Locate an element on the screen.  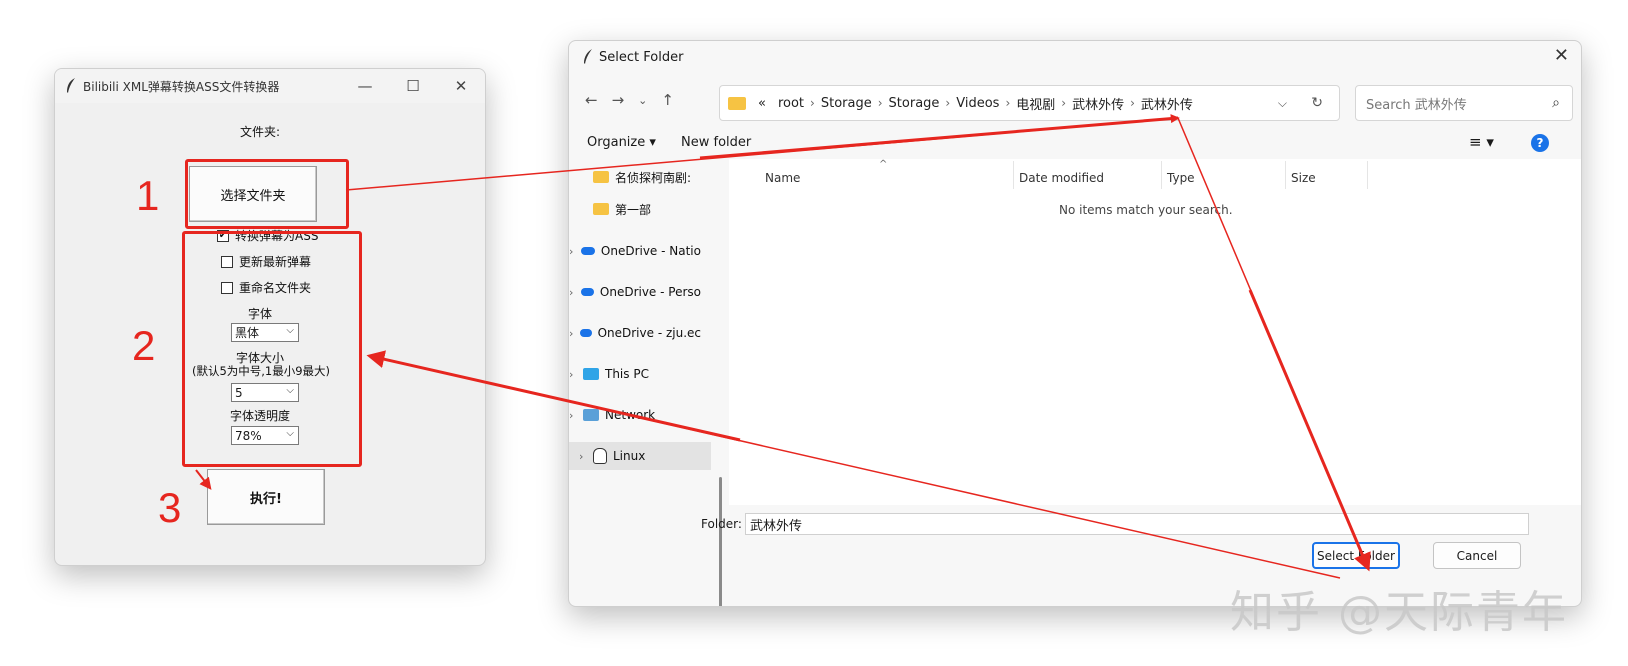
up-arrow-icon: ↑ is located at coordinates (667, 100).